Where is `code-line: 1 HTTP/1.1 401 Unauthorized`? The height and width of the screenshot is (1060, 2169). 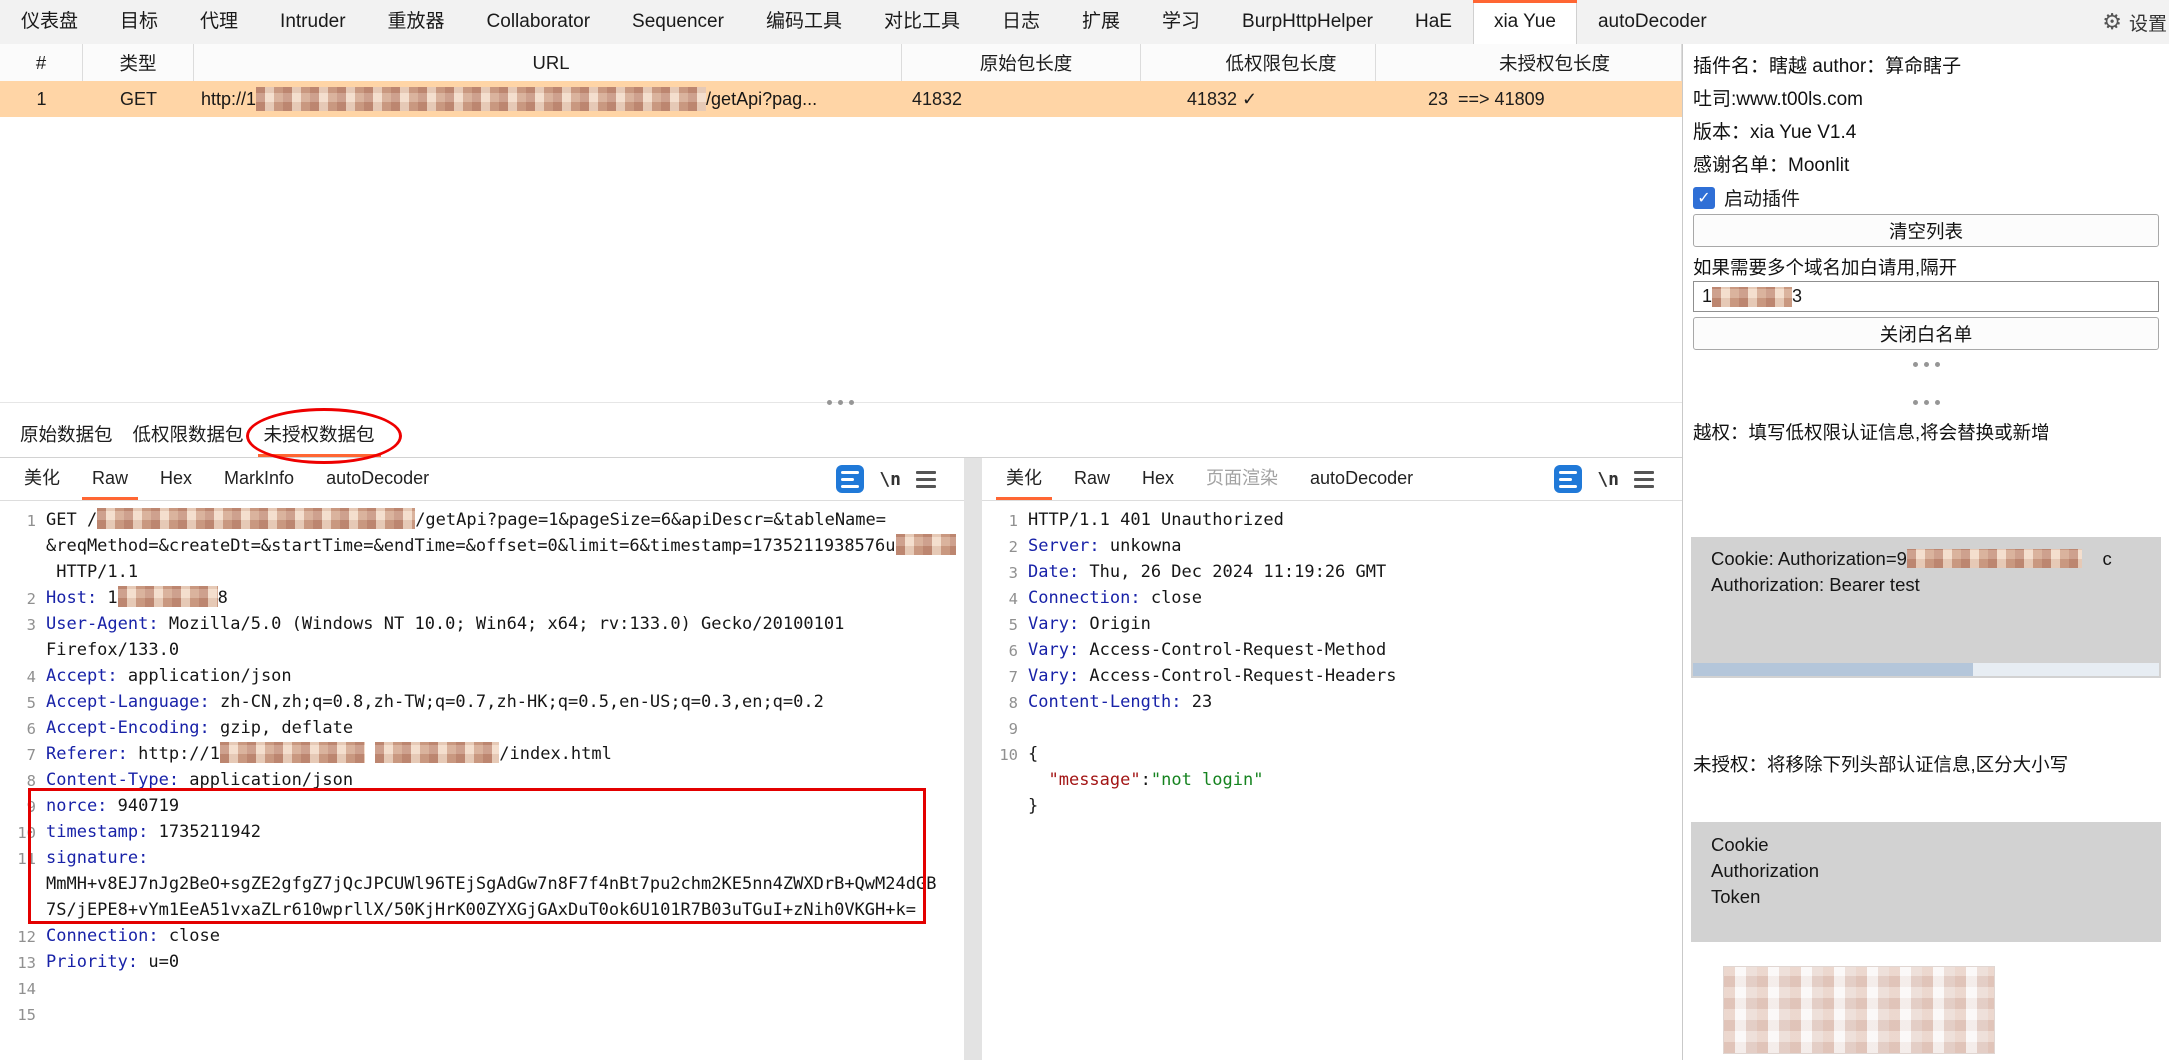 code-line: 1 HTTP/1.1 401 Unauthorized is located at coordinates (1335, 520).